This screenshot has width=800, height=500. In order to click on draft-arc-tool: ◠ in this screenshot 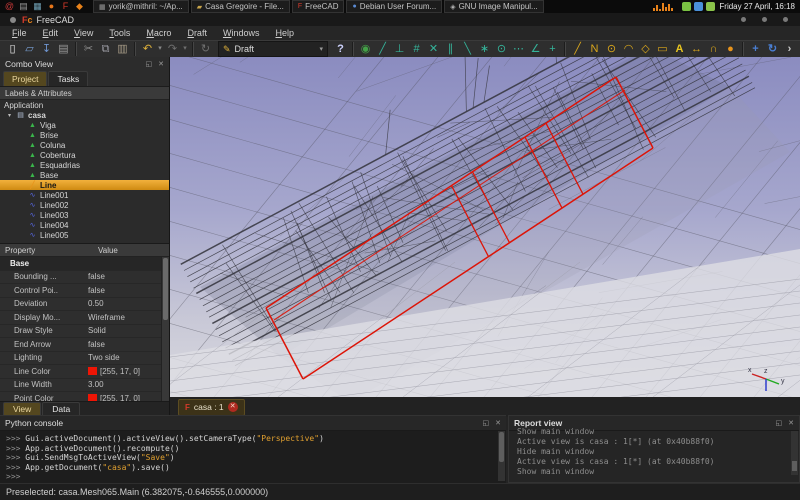, I will do `click(628, 49)`.